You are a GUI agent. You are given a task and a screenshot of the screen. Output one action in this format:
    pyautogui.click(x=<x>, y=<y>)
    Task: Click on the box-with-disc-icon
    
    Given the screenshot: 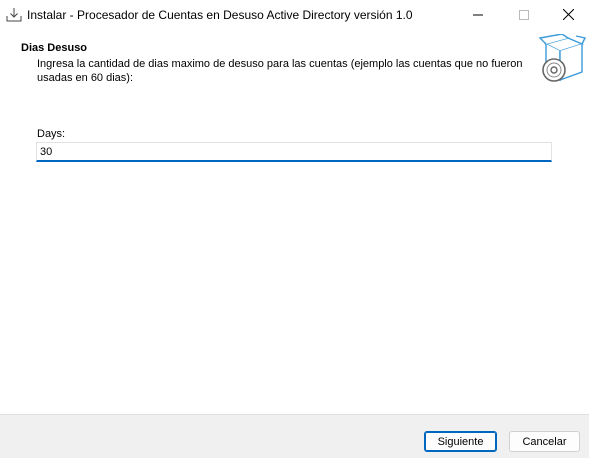 What is the action you would take?
    pyautogui.click(x=562, y=58)
    